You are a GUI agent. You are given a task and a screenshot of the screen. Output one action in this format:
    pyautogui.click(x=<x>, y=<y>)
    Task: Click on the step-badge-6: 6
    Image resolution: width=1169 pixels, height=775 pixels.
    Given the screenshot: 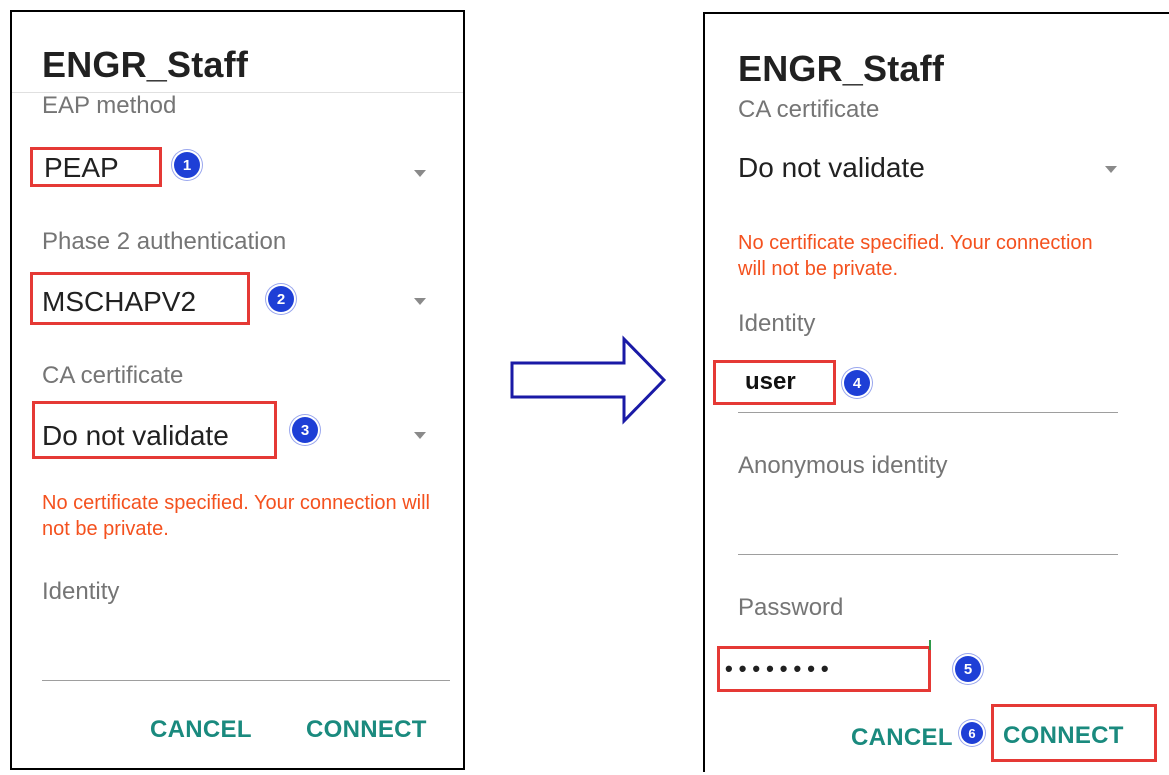 What is the action you would take?
    pyautogui.click(x=972, y=733)
    